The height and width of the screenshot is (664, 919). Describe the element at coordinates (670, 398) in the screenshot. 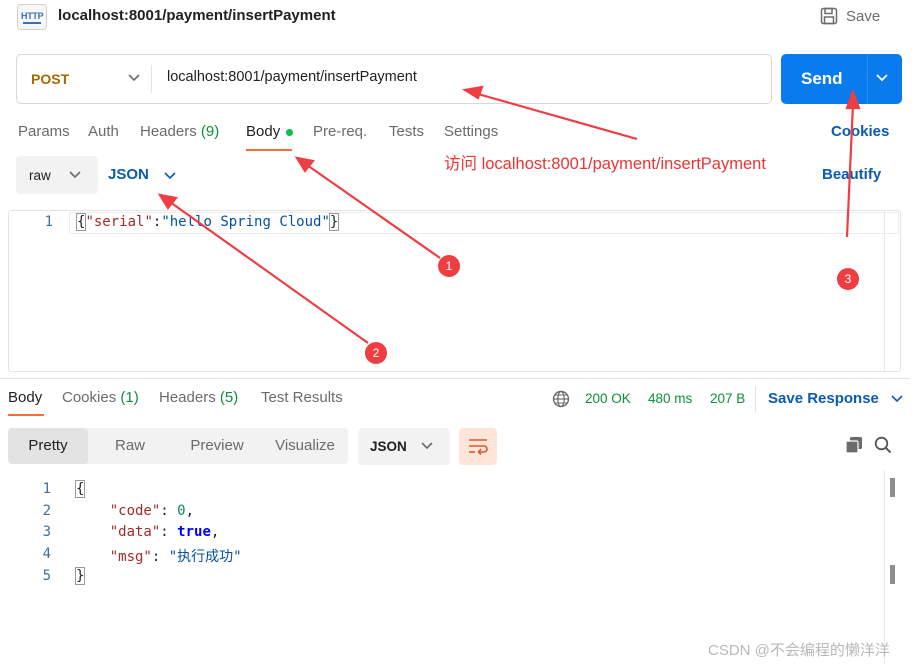

I see `response-time: 480 ms` at that location.